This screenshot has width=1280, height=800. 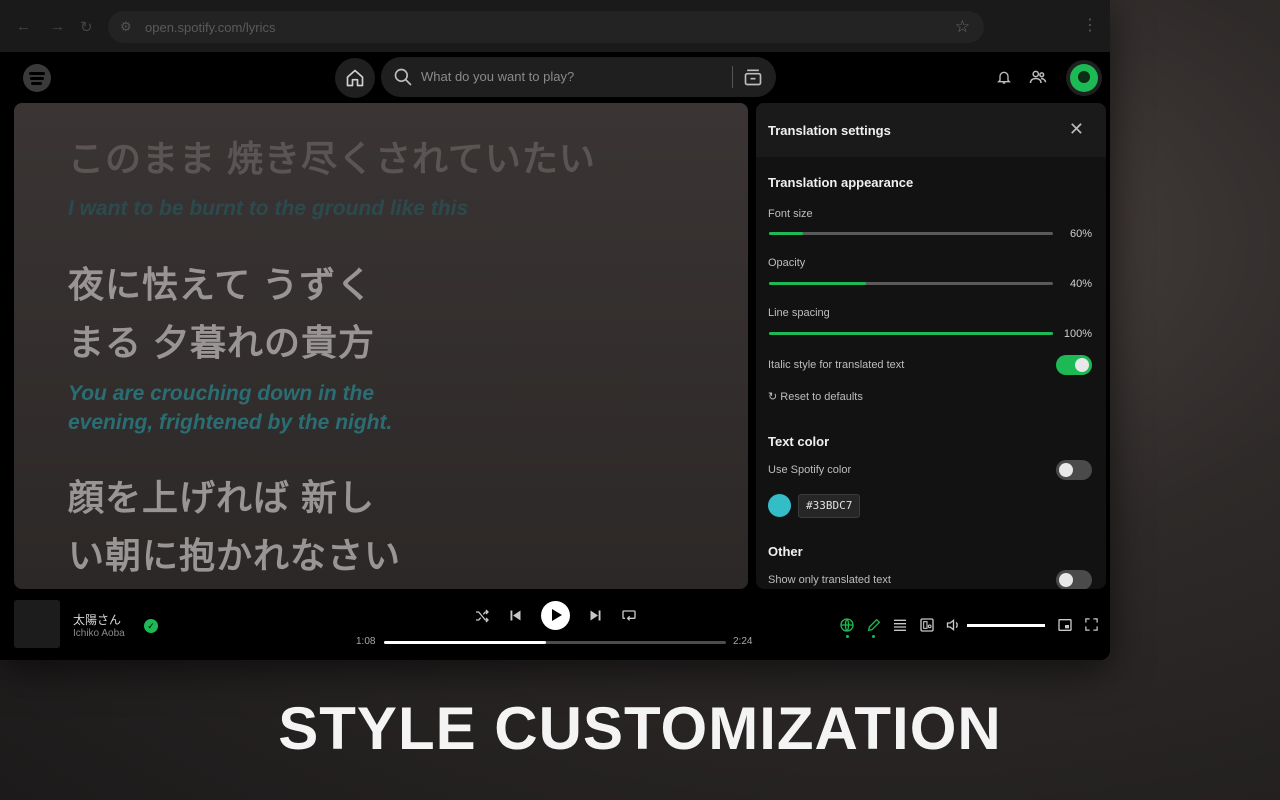 What do you see at coordinates (595, 615) in the screenshot?
I see `next-icon` at bounding box center [595, 615].